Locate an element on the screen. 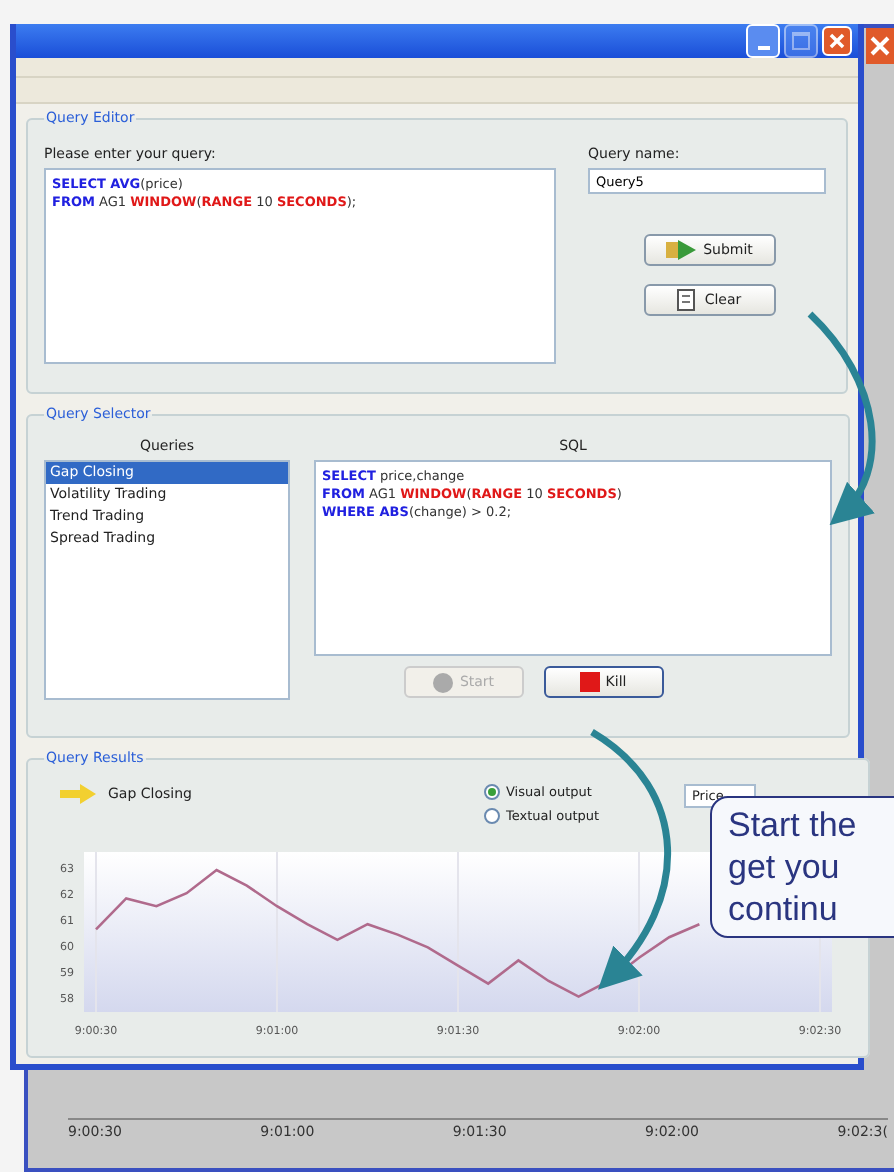 The height and width of the screenshot is (1172, 894). document-icon is located at coordinates (687, 300).